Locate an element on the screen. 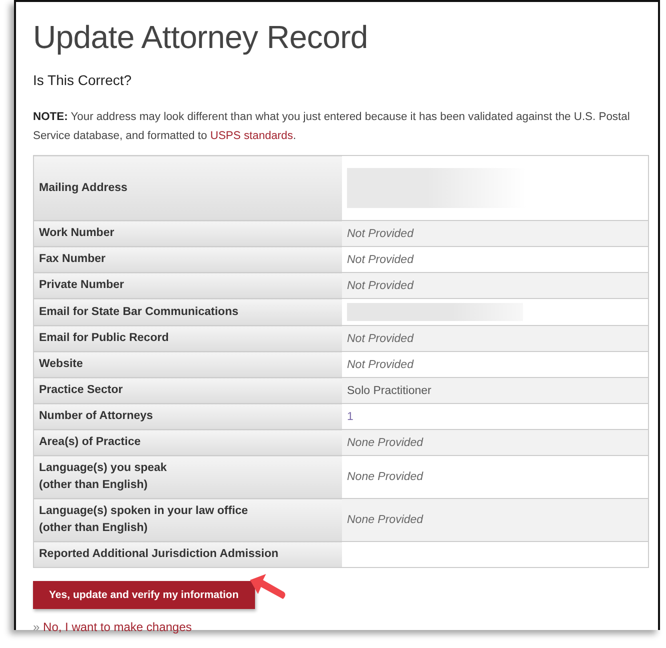 The height and width of the screenshot is (648, 666). page-subtitle: Is This Correct? is located at coordinates (83, 80).